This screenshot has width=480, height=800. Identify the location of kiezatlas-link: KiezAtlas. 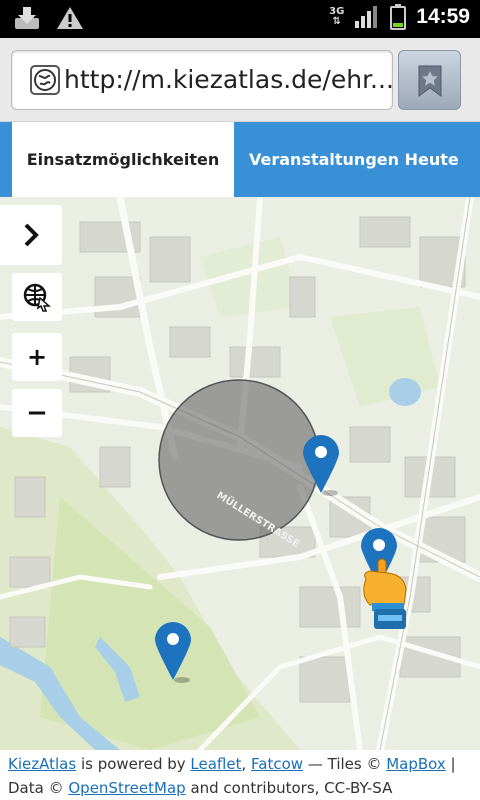
(42, 764).